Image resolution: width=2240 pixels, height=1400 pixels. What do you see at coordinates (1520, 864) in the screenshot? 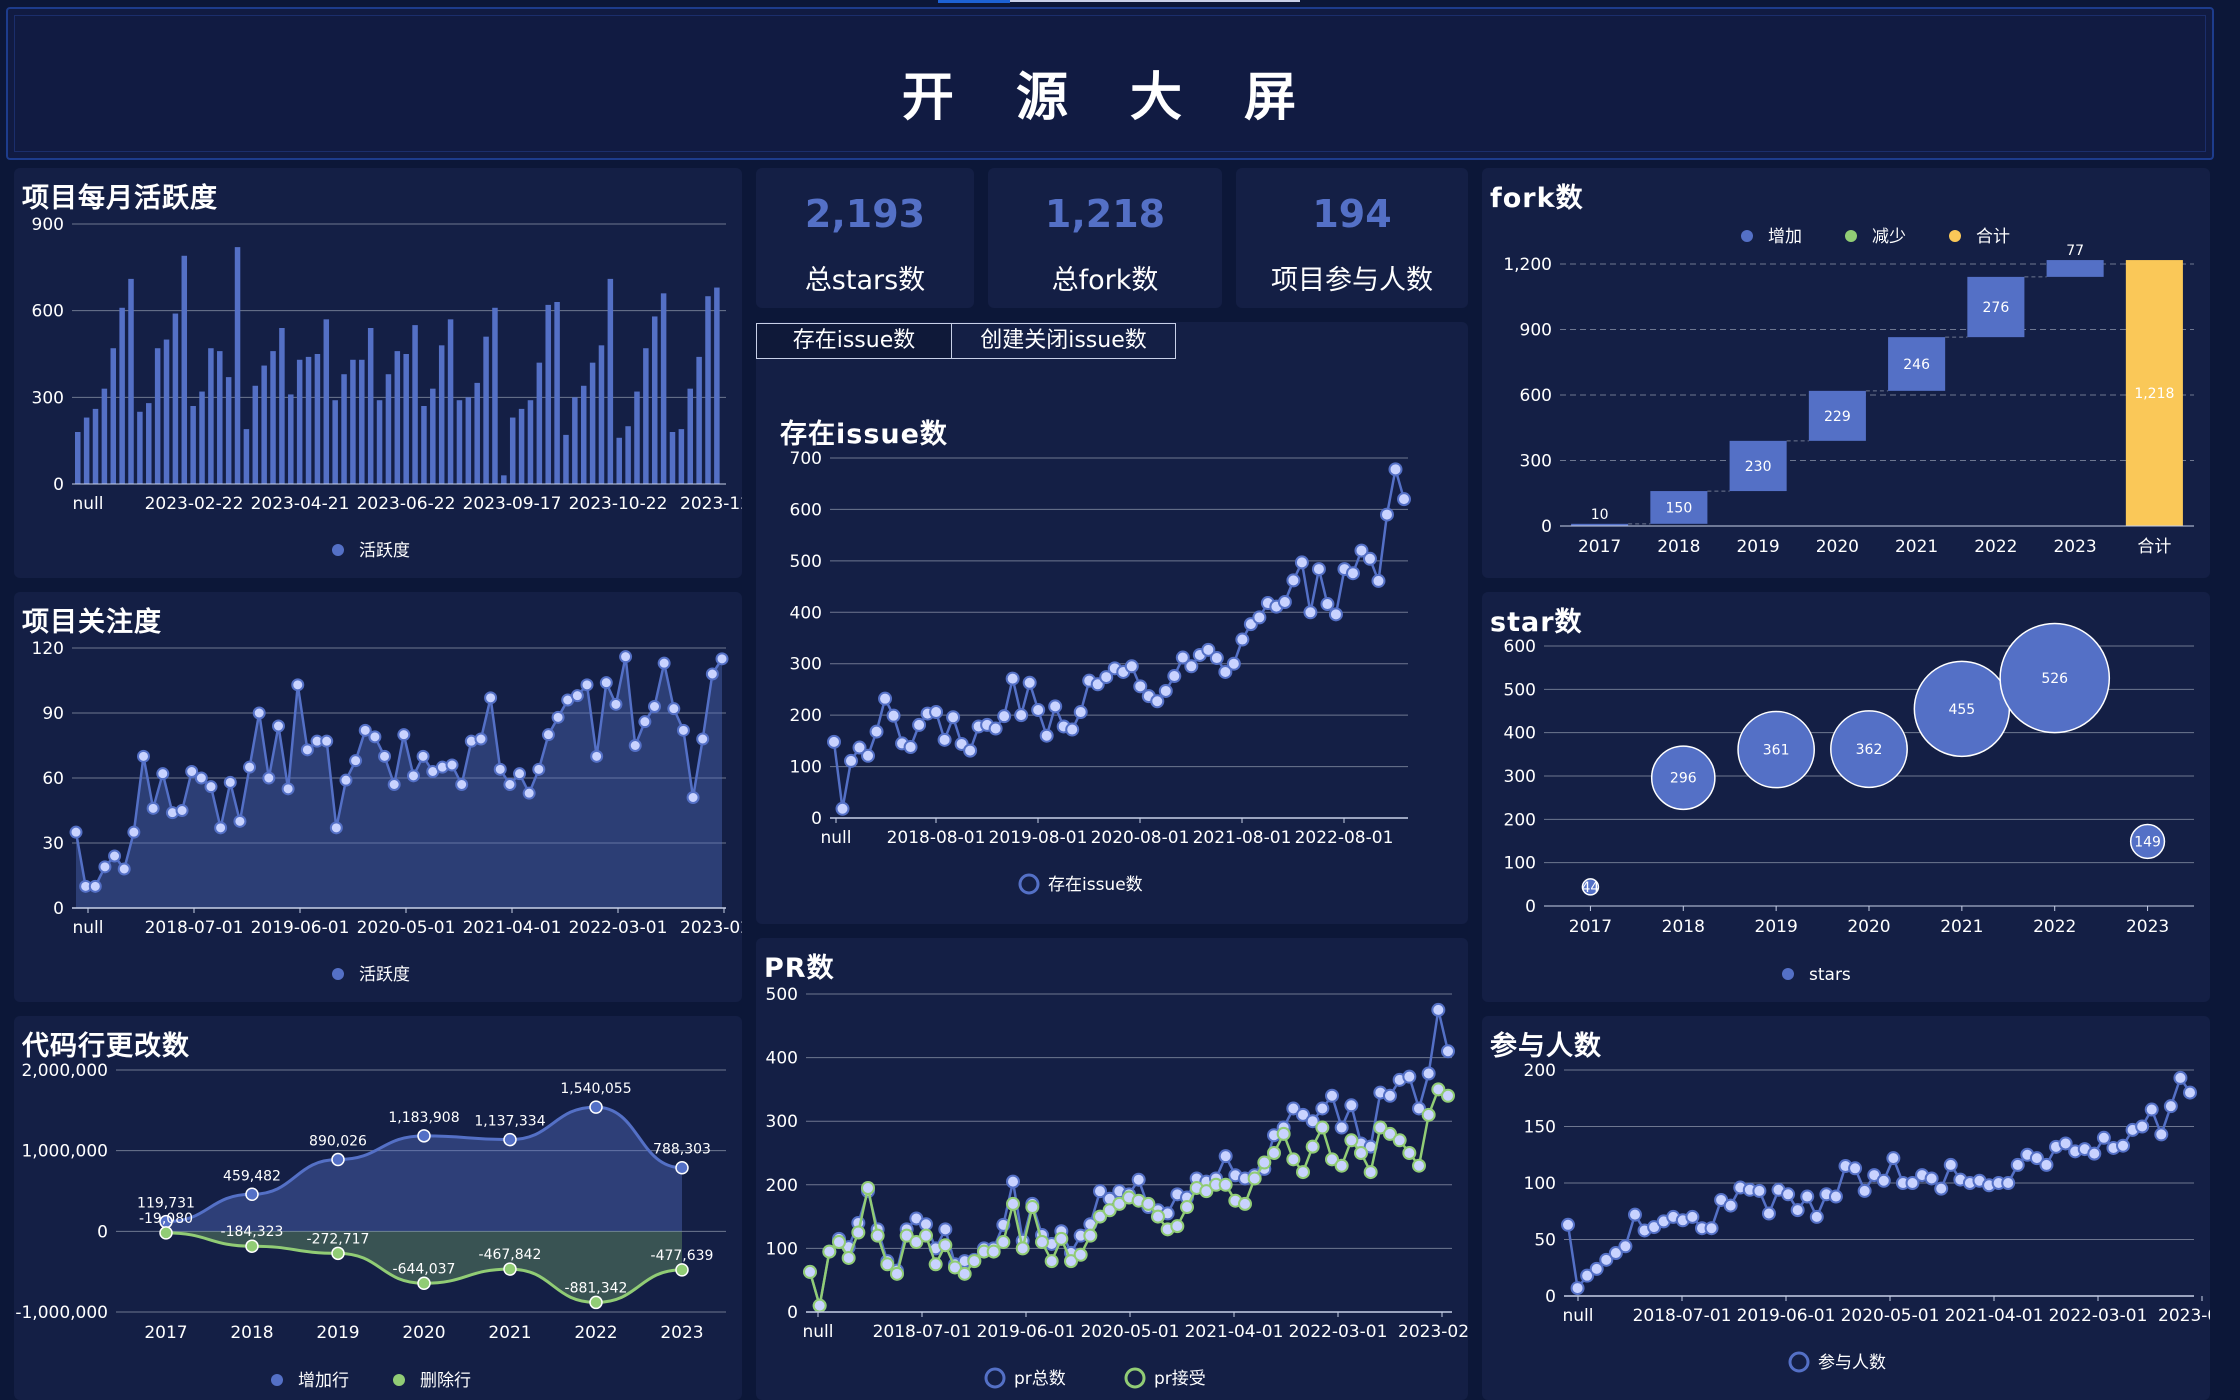
I see `star-y-tick-label: 100` at bounding box center [1520, 864].